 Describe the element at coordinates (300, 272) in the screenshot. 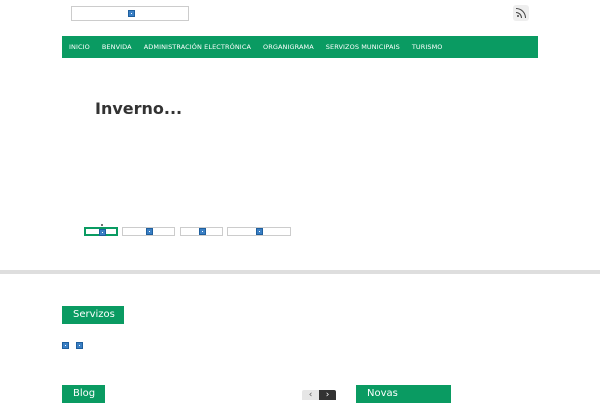

I see `section-divider` at that location.